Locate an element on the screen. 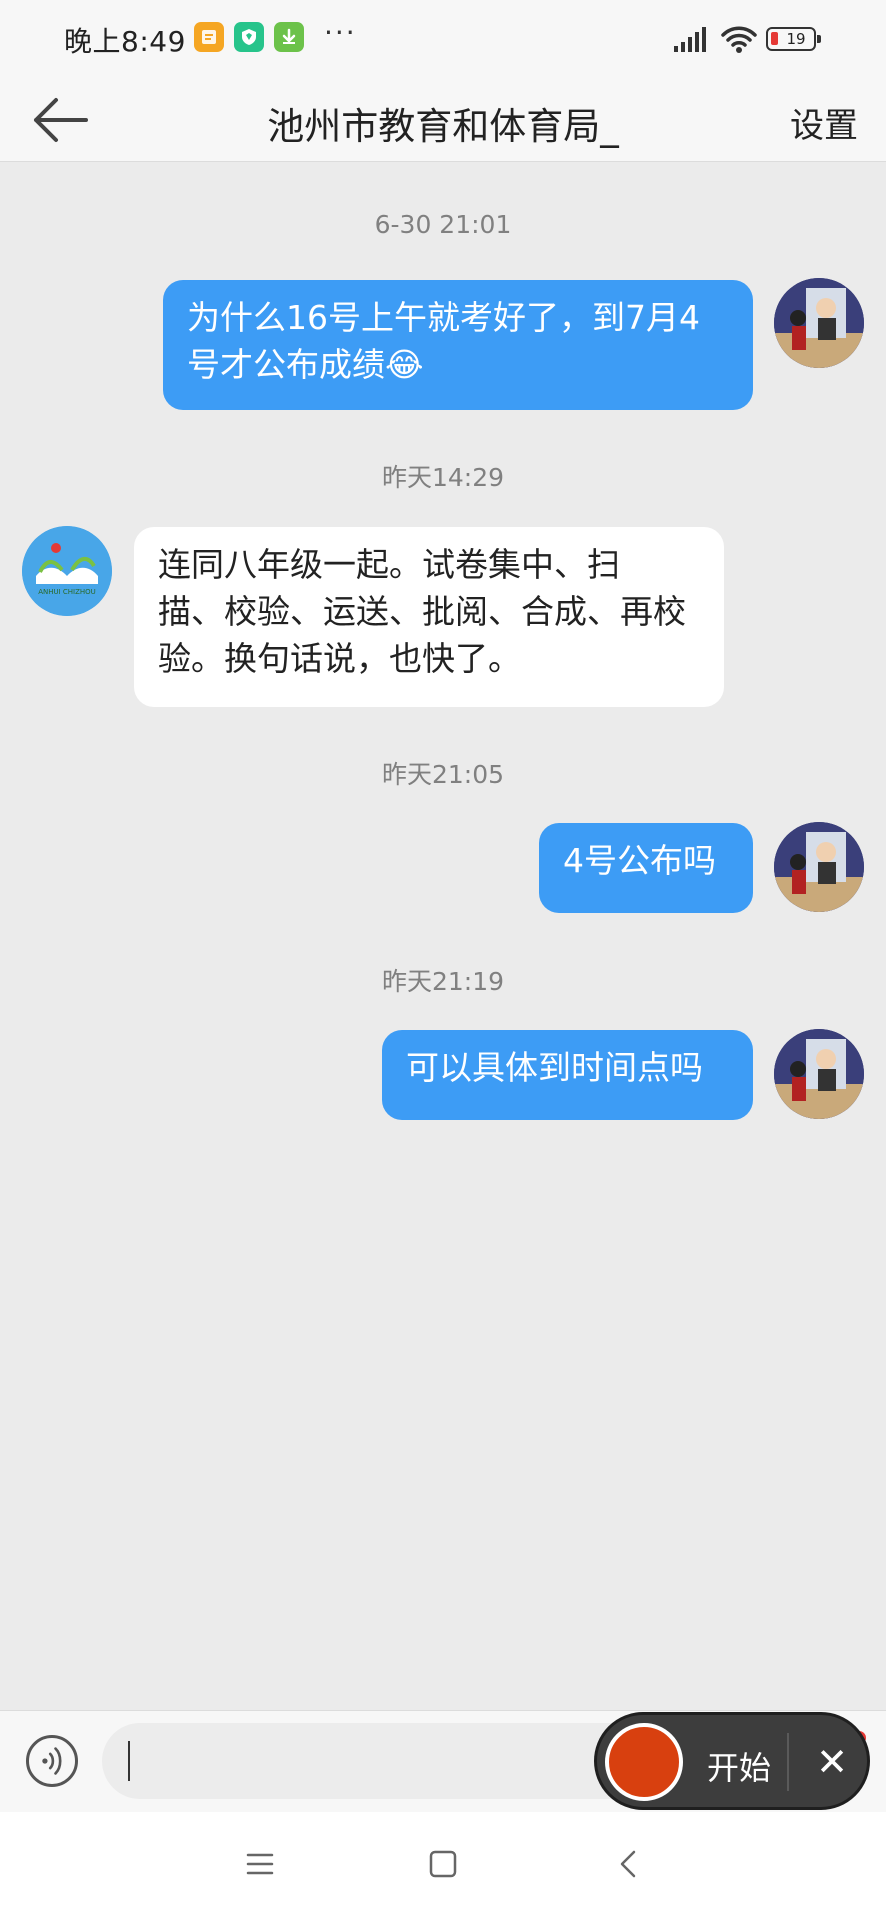 The image size is (886, 1920). screen-recorder-widget: 开始 ✕ is located at coordinates (732, 1761).